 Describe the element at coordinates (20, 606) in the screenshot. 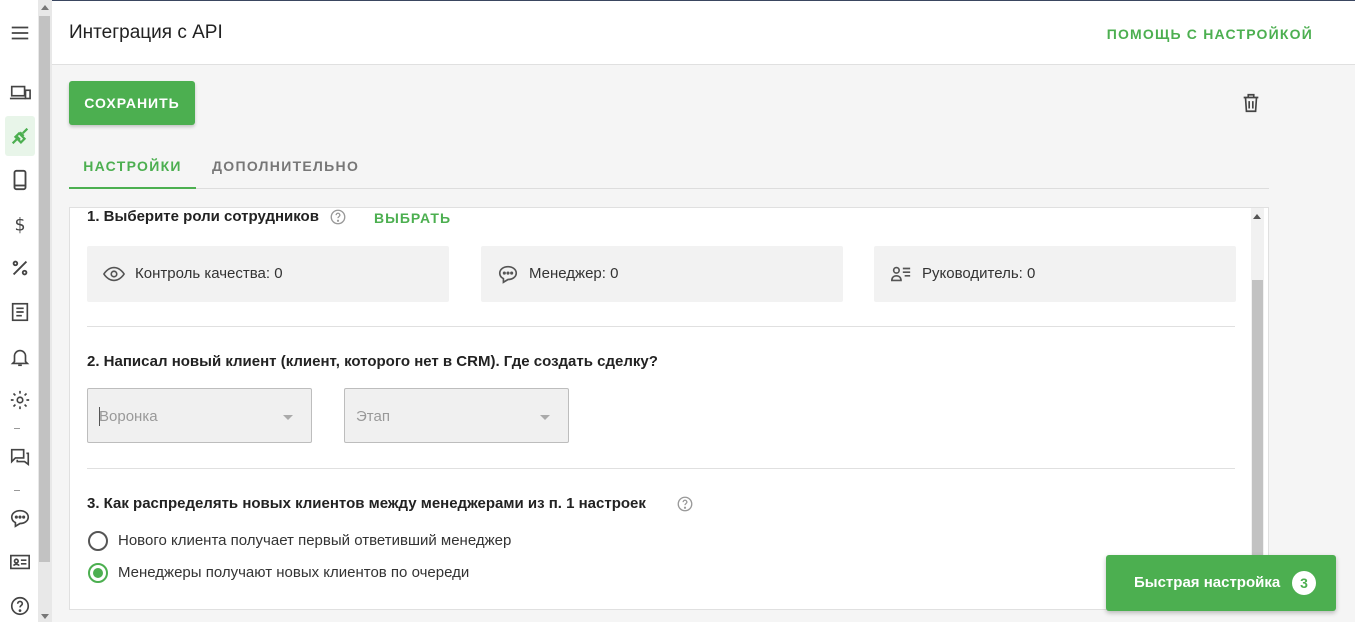

I see `help-icon` at that location.